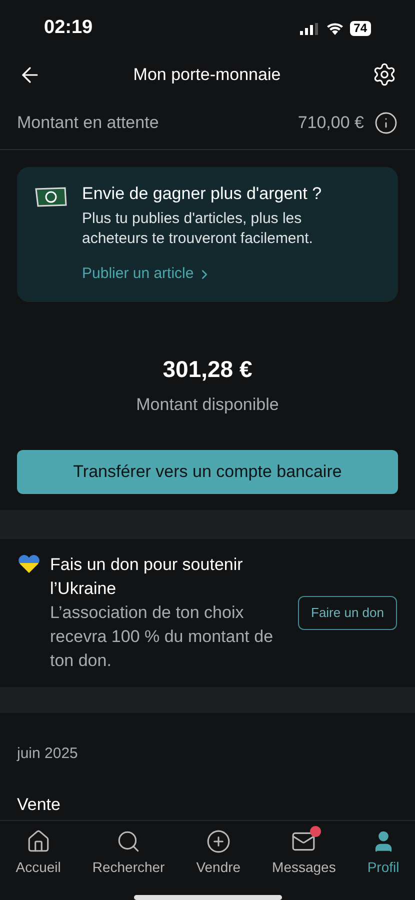 The image size is (415, 900). What do you see at coordinates (129, 841) in the screenshot?
I see `search-icon` at bounding box center [129, 841].